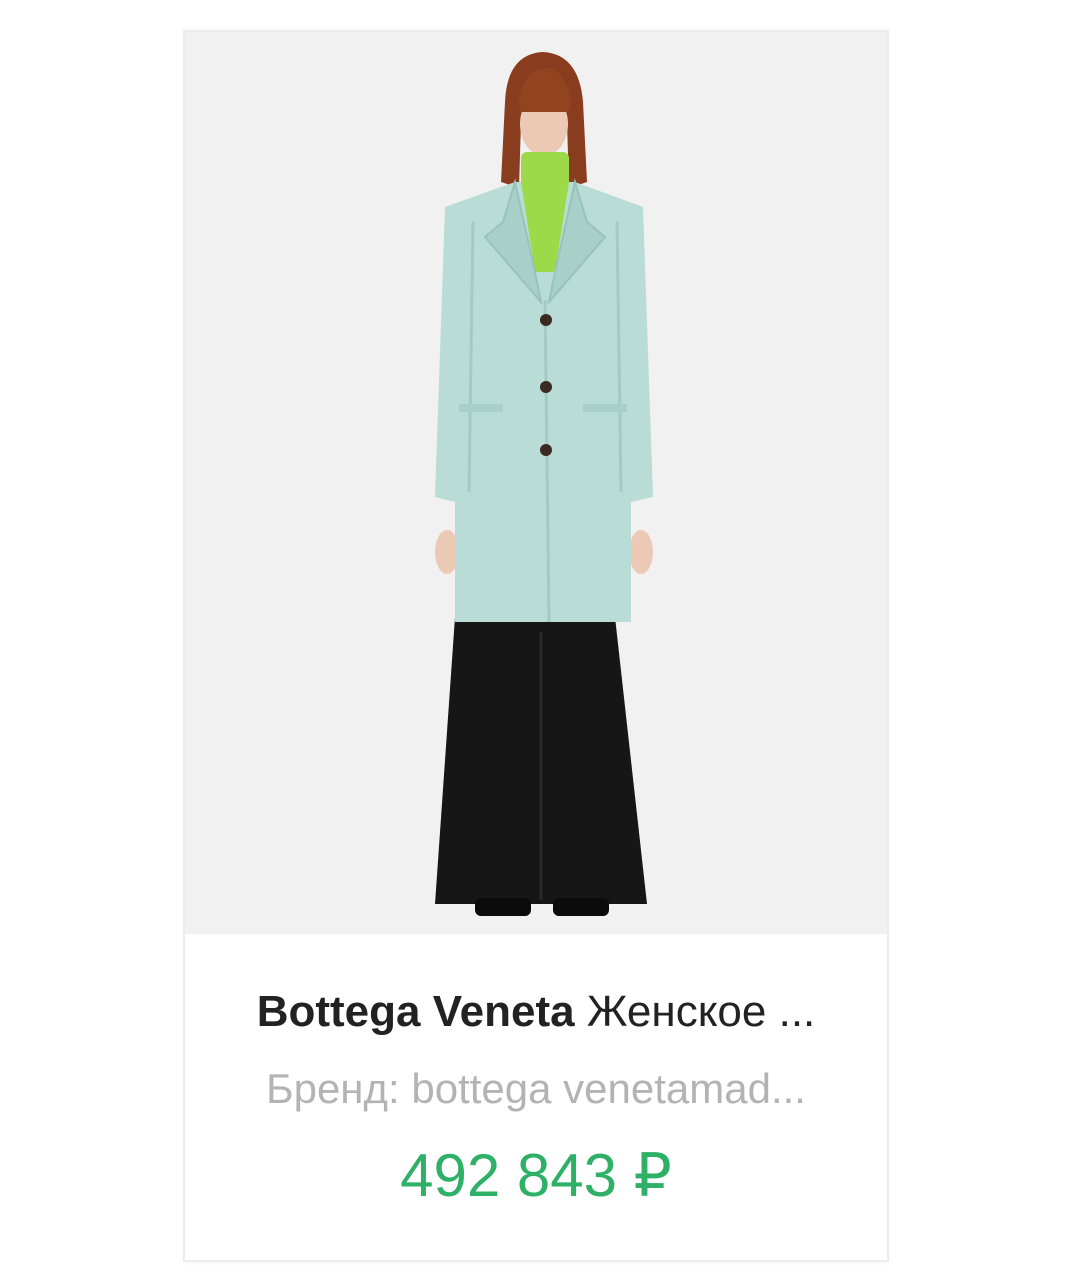 The height and width of the screenshot is (1280, 1080). What do you see at coordinates (544, 484) in the screenshot?
I see `model-illustration` at bounding box center [544, 484].